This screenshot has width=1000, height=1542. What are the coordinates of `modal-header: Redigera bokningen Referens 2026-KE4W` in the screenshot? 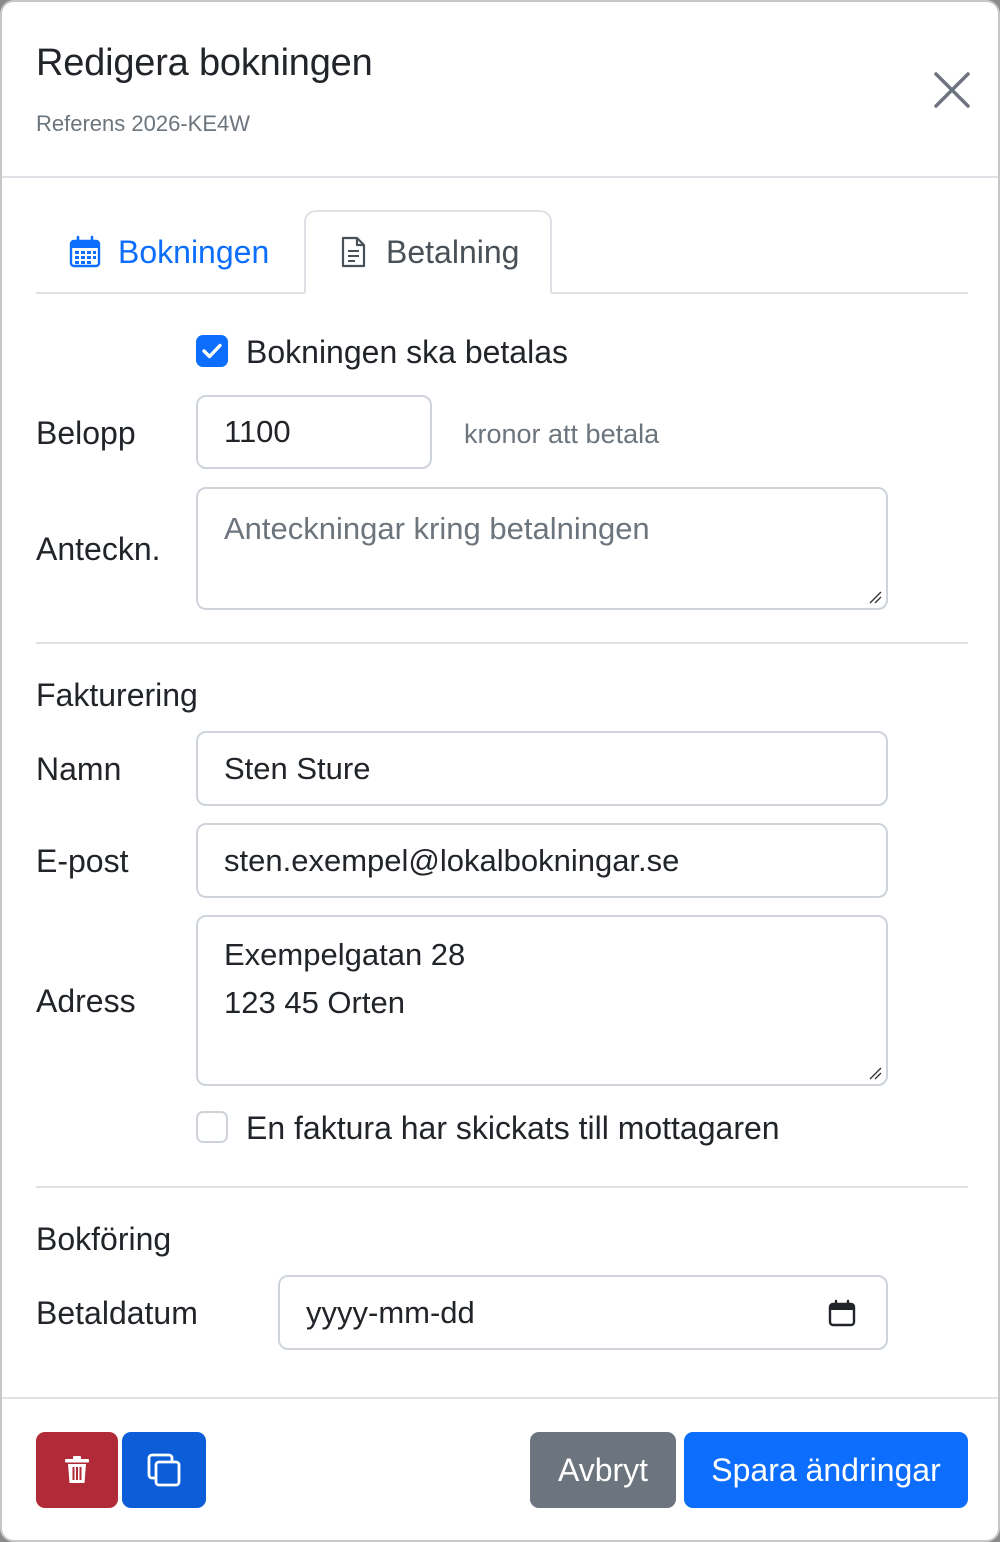 It's located at (500, 90).